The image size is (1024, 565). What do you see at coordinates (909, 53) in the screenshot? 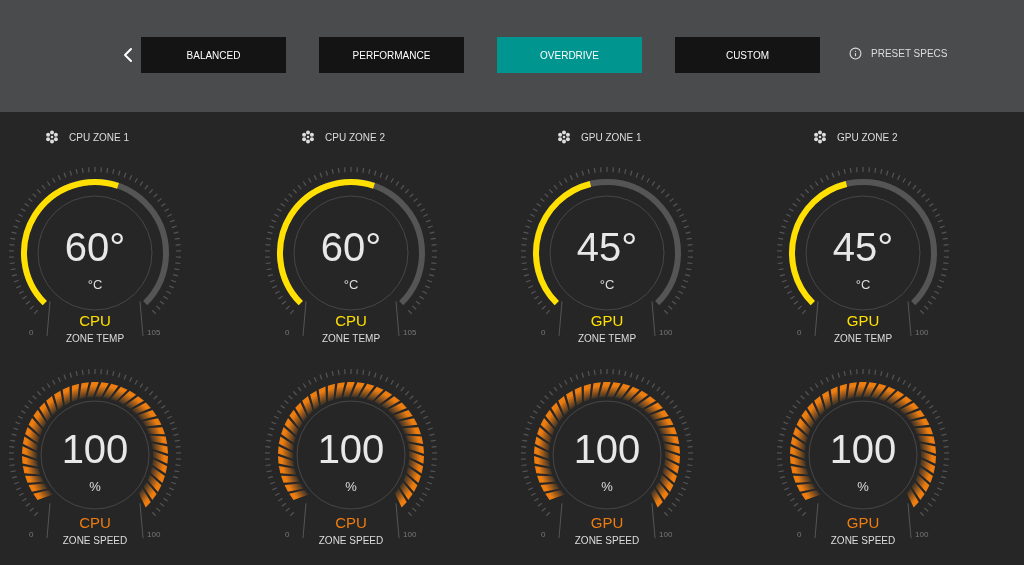
I see `preset-specs-link: PRESET SPECS` at bounding box center [909, 53].